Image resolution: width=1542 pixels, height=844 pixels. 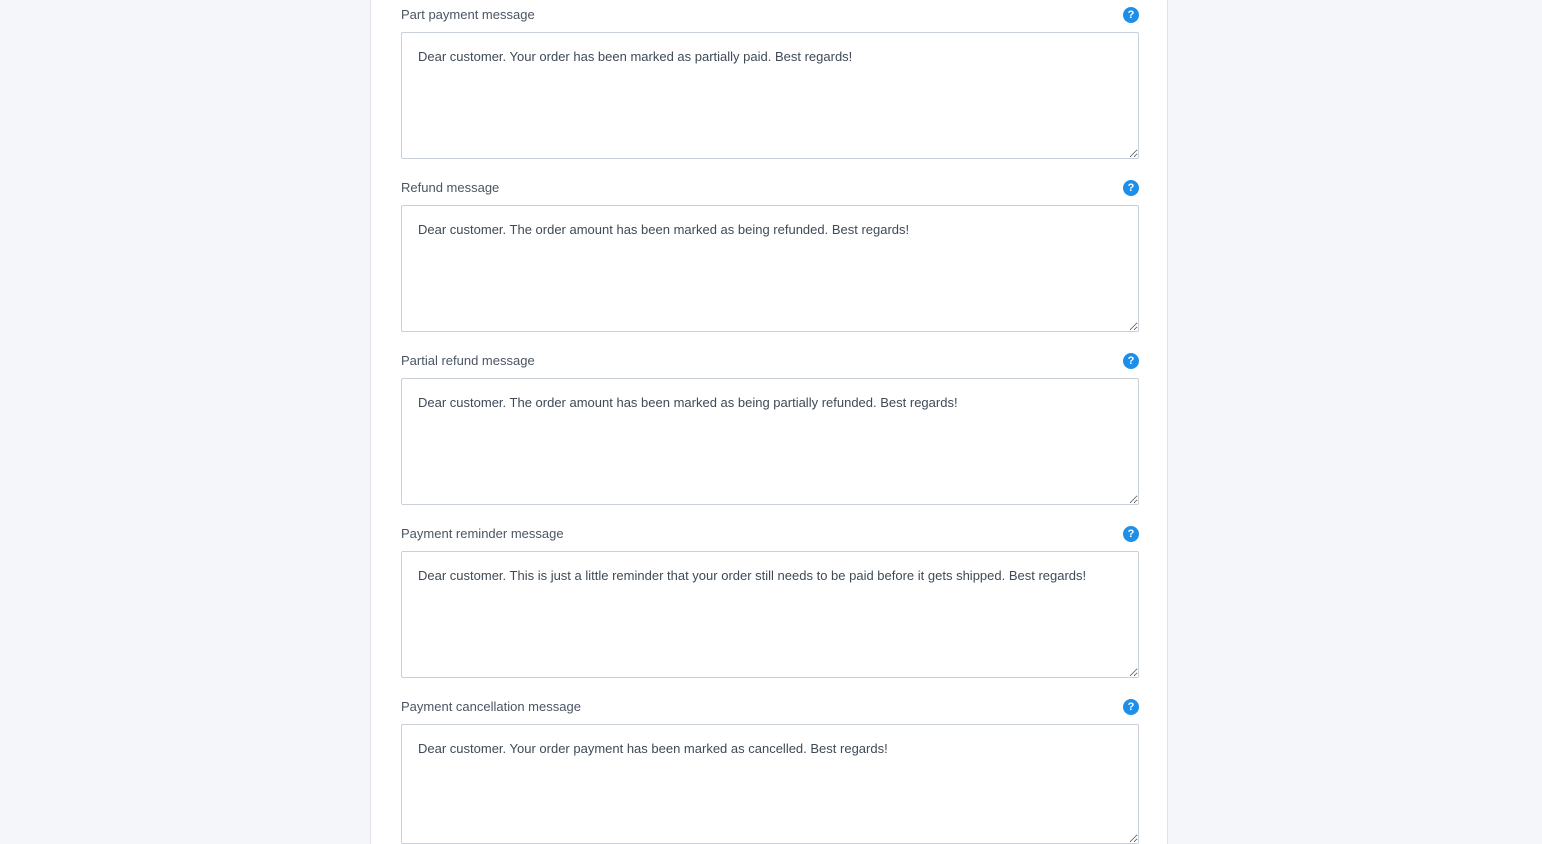 What do you see at coordinates (468, 14) in the screenshot?
I see `part-payment-message-label: Part payment message` at bounding box center [468, 14].